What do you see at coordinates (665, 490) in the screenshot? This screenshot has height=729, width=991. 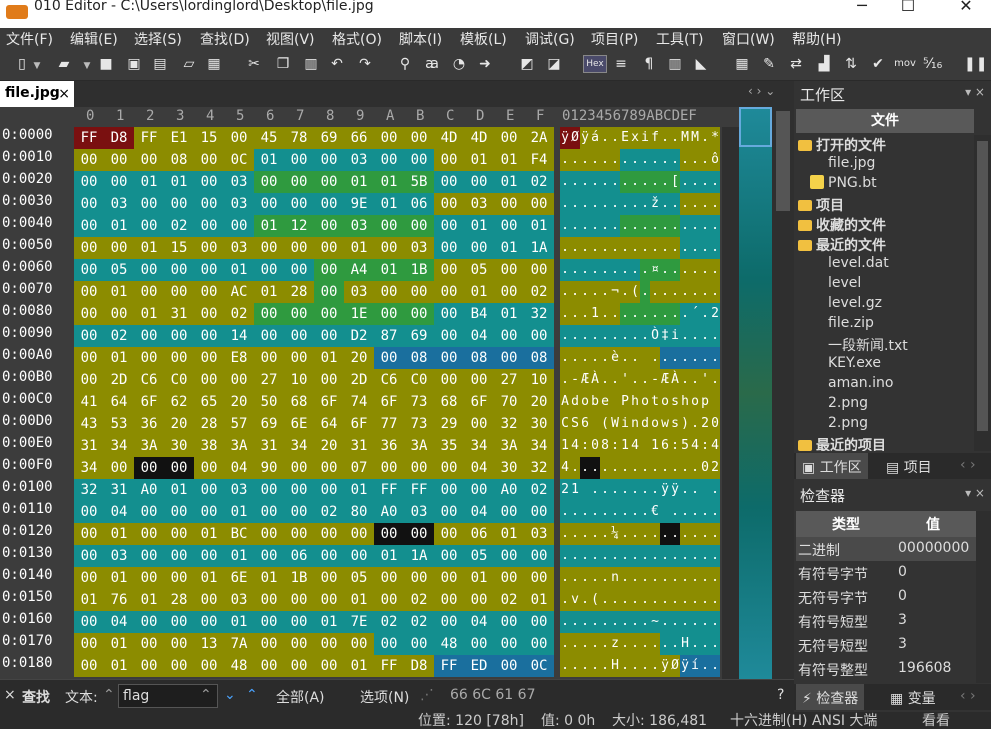 I see `ascii-char: ÿ` at bounding box center [665, 490].